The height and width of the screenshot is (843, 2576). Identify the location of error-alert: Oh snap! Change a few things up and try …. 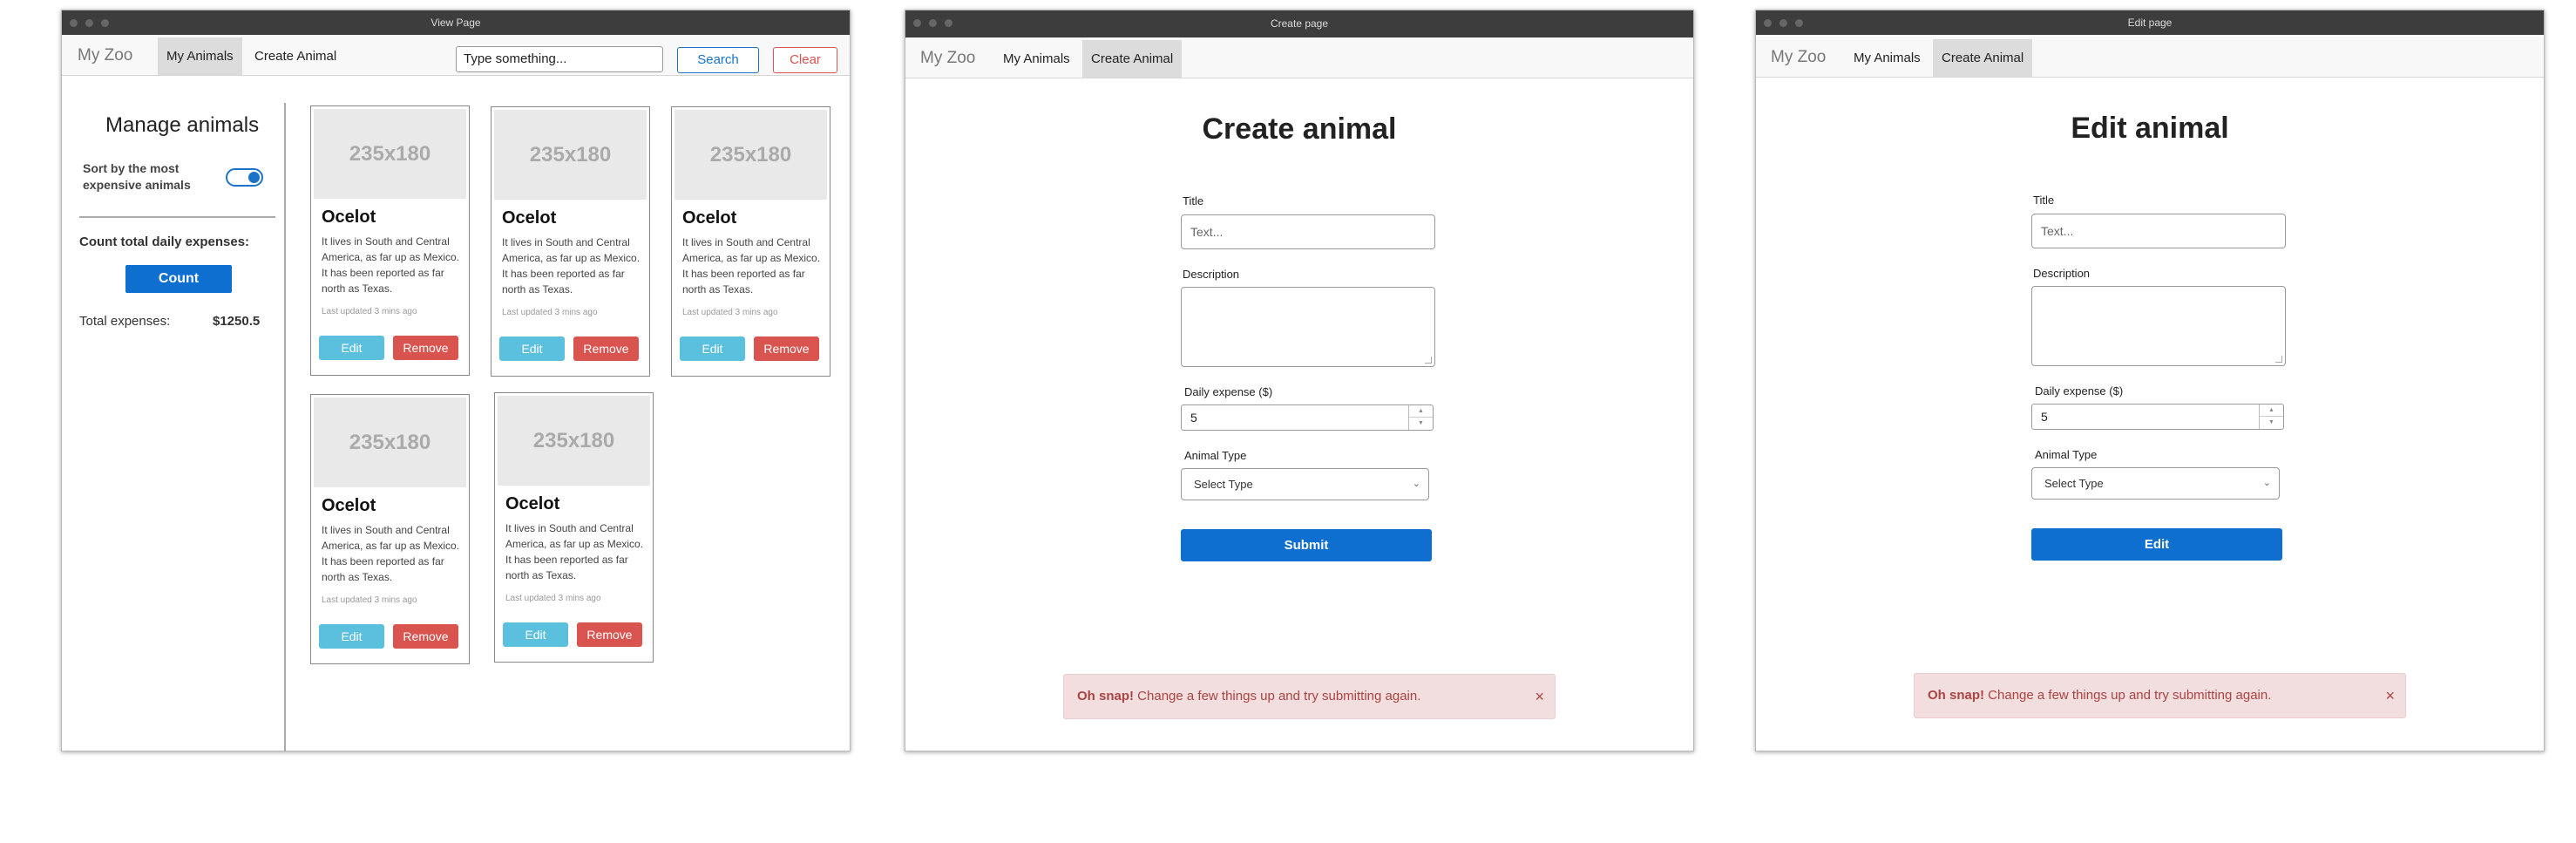
(1309, 696).